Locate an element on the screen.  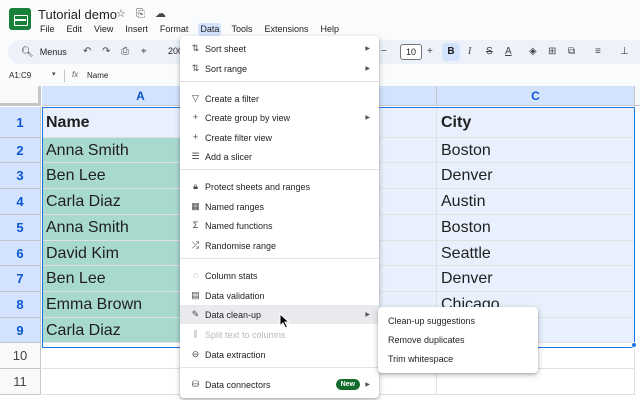
menu-item-label: Protect sheets and ranges is located at coordinates (258, 187).